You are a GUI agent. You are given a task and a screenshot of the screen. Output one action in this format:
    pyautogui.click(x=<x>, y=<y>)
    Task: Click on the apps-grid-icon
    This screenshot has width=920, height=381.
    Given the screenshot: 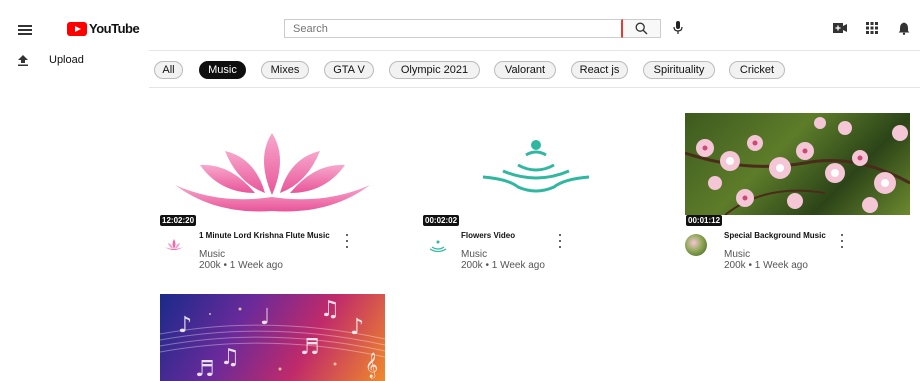 What is the action you would take?
    pyautogui.click(x=872, y=28)
    